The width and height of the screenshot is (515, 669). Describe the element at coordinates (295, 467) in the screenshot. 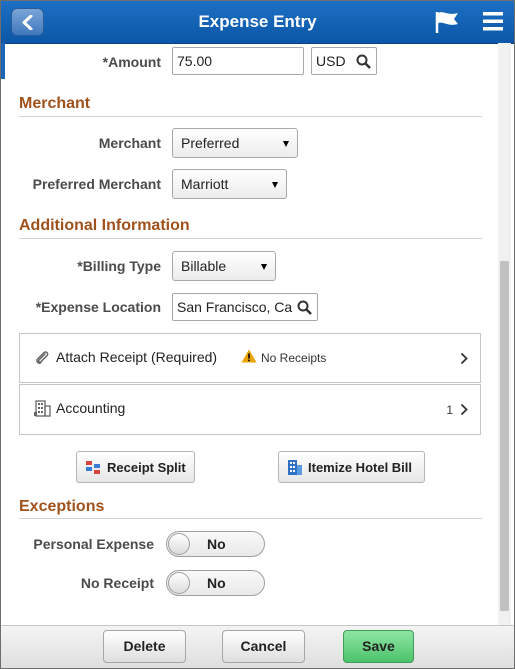

I see `hotel-icon` at that location.